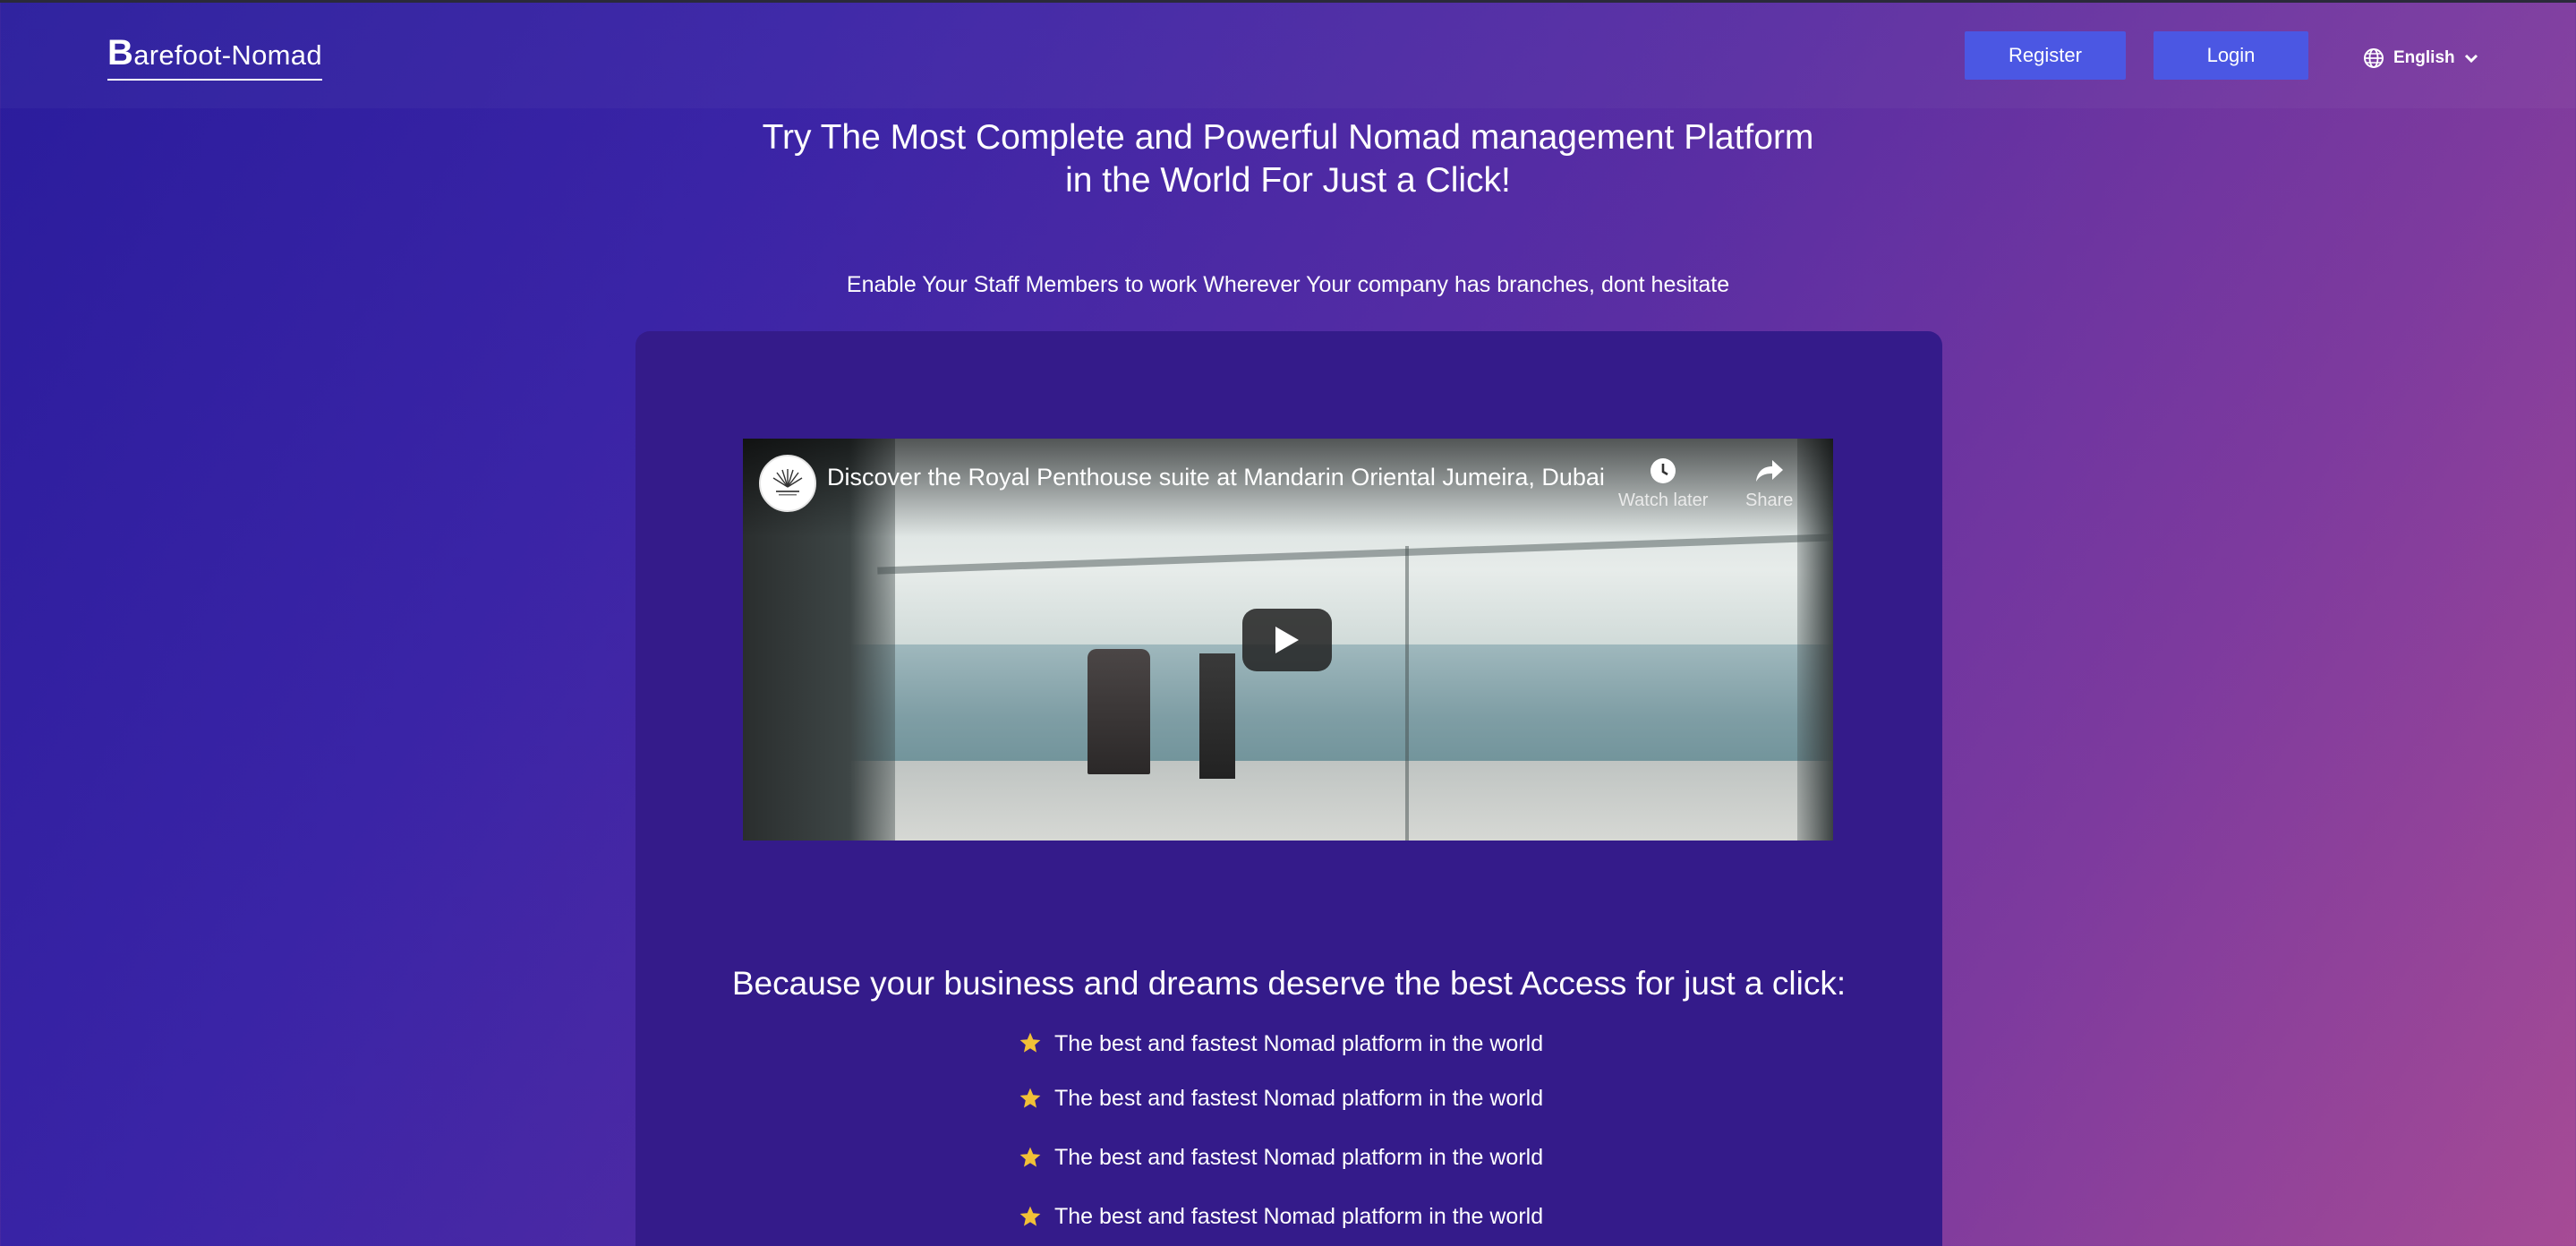 Image resolution: width=2576 pixels, height=1246 pixels. Describe the element at coordinates (1663, 500) in the screenshot. I see `watch-later-label: Watch later` at that location.